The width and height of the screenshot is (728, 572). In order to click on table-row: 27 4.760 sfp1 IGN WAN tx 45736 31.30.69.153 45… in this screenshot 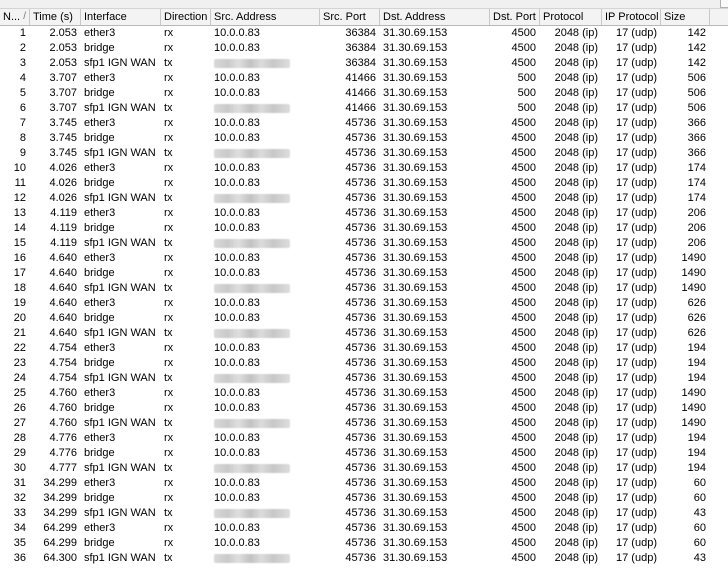, I will do `click(364, 423)`.